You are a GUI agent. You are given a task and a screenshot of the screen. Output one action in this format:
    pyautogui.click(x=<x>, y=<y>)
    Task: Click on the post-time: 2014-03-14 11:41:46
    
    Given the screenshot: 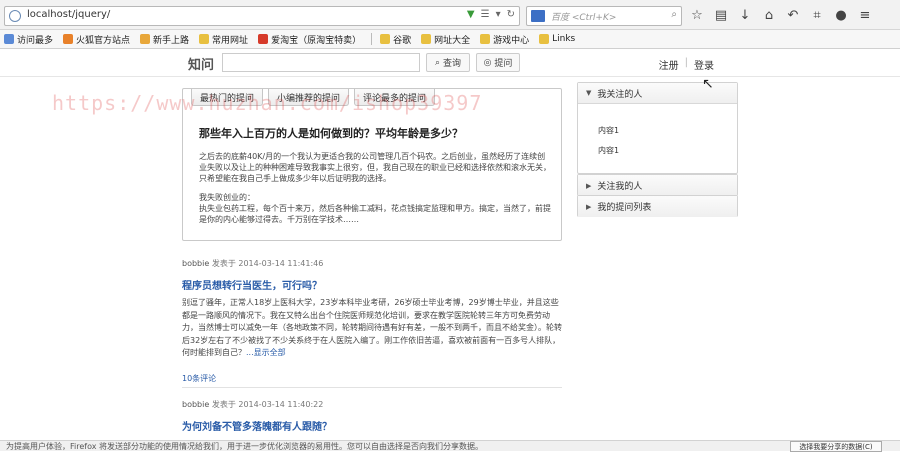 What is the action you would take?
    pyautogui.click(x=281, y=263)
    